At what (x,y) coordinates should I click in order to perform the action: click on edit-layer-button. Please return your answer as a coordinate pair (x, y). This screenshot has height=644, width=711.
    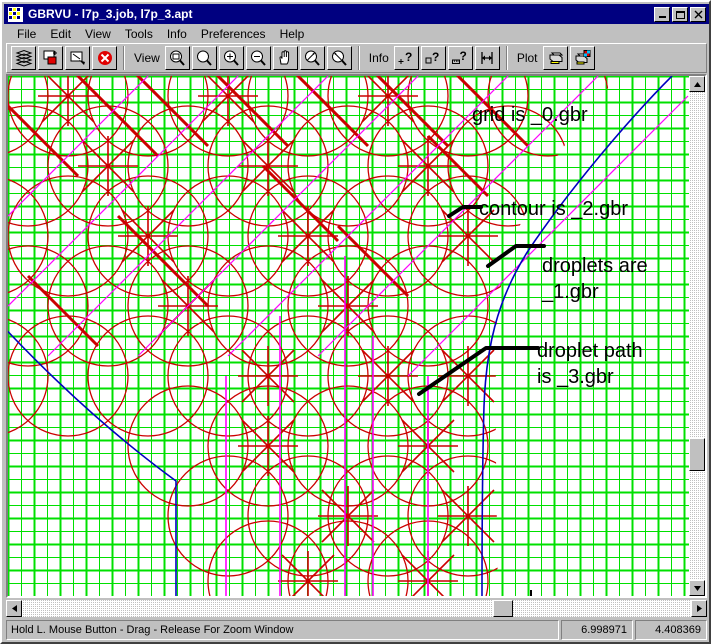
    Looking at the image, I should click on (77, 58).